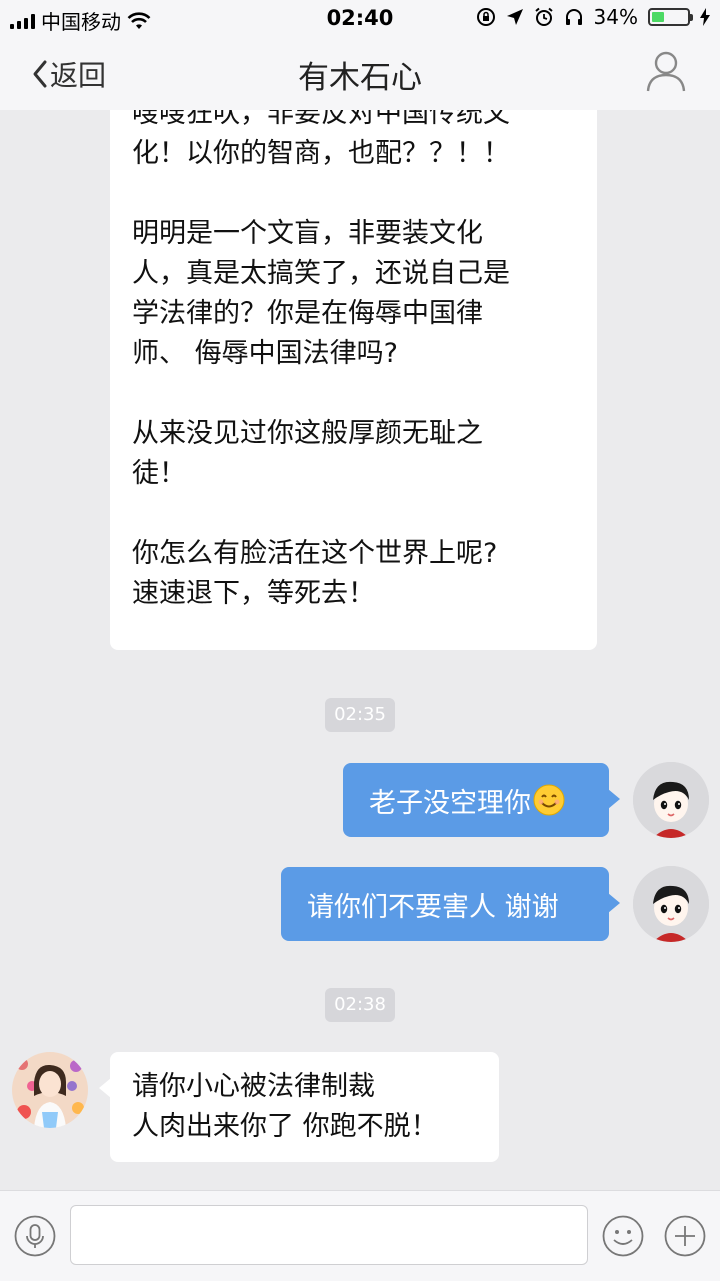  What do you see at coordinates (22, 21) in the screenshot?
I see `signal-icon` at bounding box center [22, 21].